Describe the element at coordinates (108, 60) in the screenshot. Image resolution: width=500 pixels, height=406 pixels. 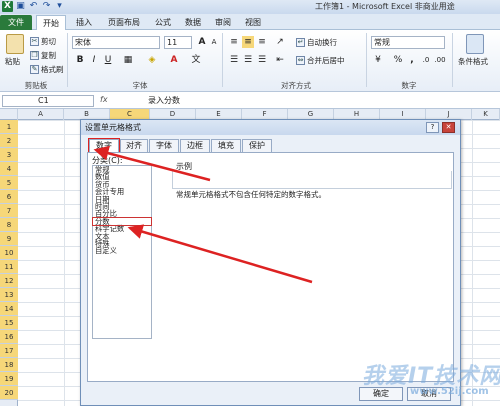
I see `underline-button: U` at that location.